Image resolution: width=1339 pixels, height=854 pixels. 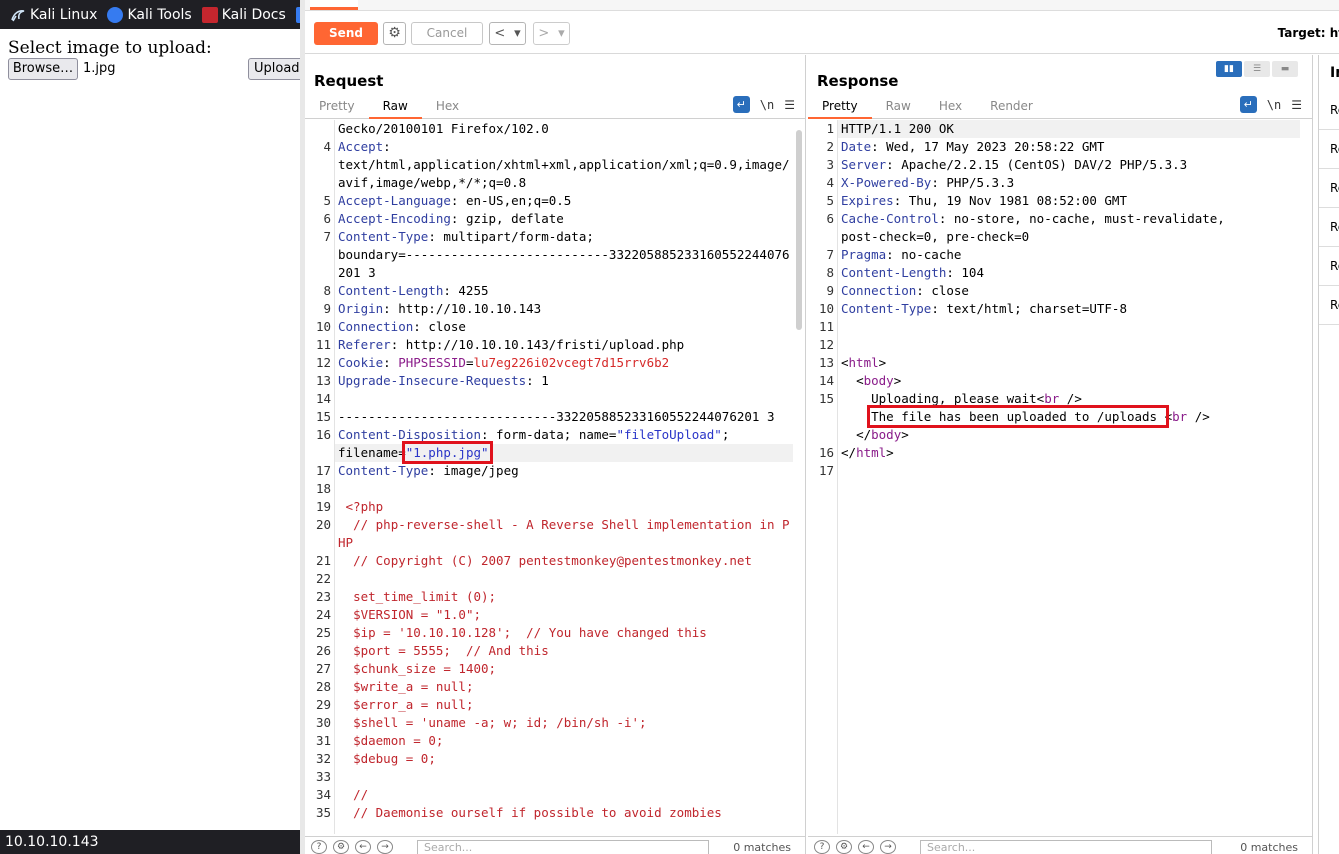 I want to click on code-line: 2 Date: Wed, 17 May 2023 20:58:22 GMT, so click(x=1054, y=147).